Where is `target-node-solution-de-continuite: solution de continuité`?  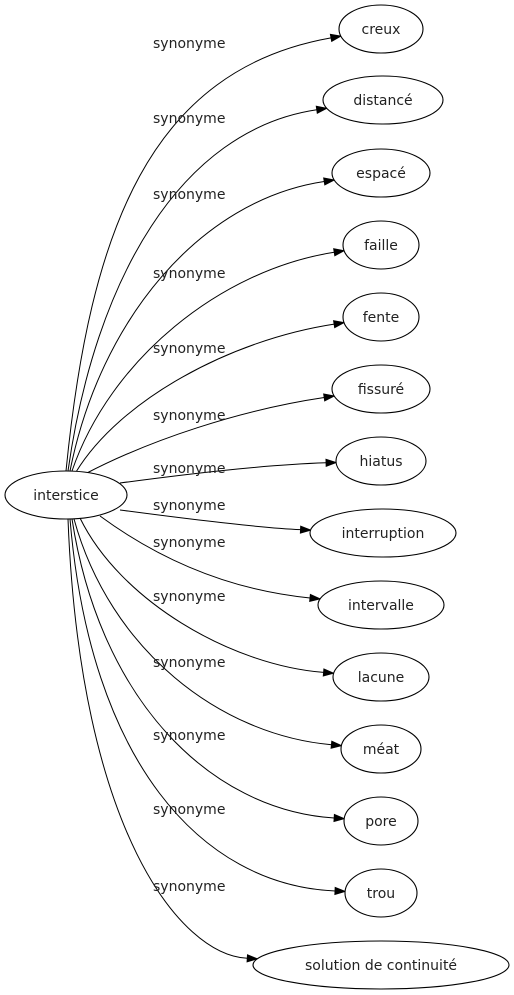
target-node-solution-de-continuite: solution de continuité is located at coordinates (381, 965).